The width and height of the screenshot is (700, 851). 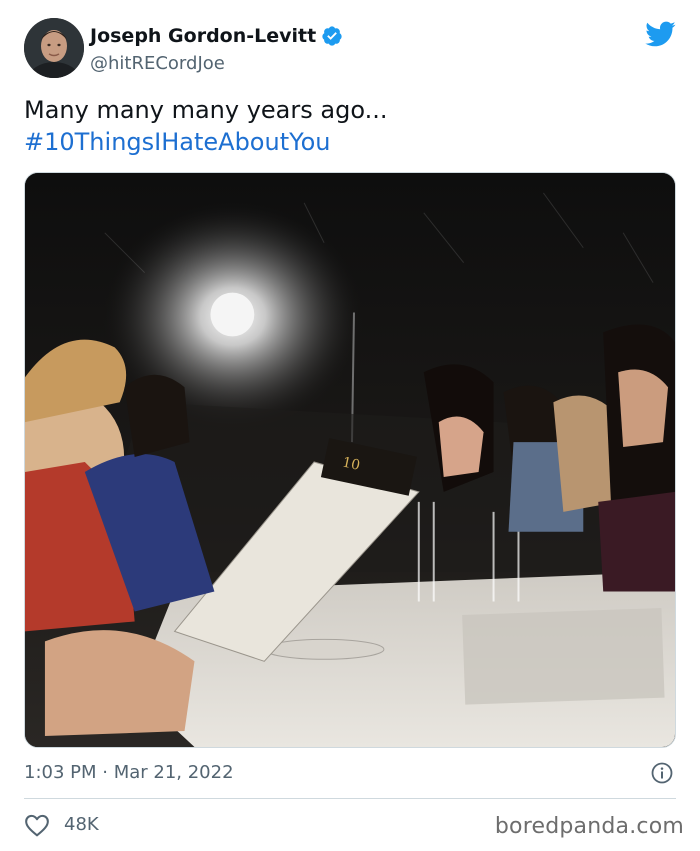 I want to click on display-name: Joseph Gordon-Levitt, so click(x=203, y=36).